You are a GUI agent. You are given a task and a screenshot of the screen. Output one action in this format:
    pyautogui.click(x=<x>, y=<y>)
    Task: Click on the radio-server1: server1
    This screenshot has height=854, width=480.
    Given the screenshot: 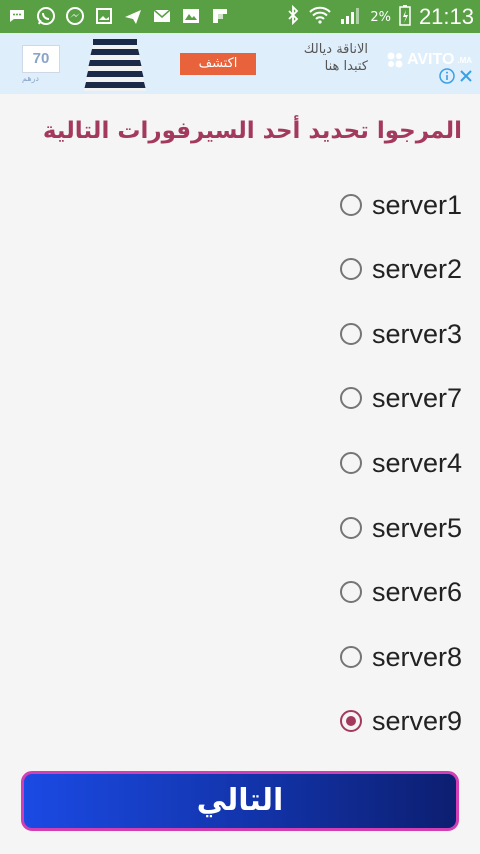 What is the action you would take?
    pyautogui.click(x=410, y=205)
    